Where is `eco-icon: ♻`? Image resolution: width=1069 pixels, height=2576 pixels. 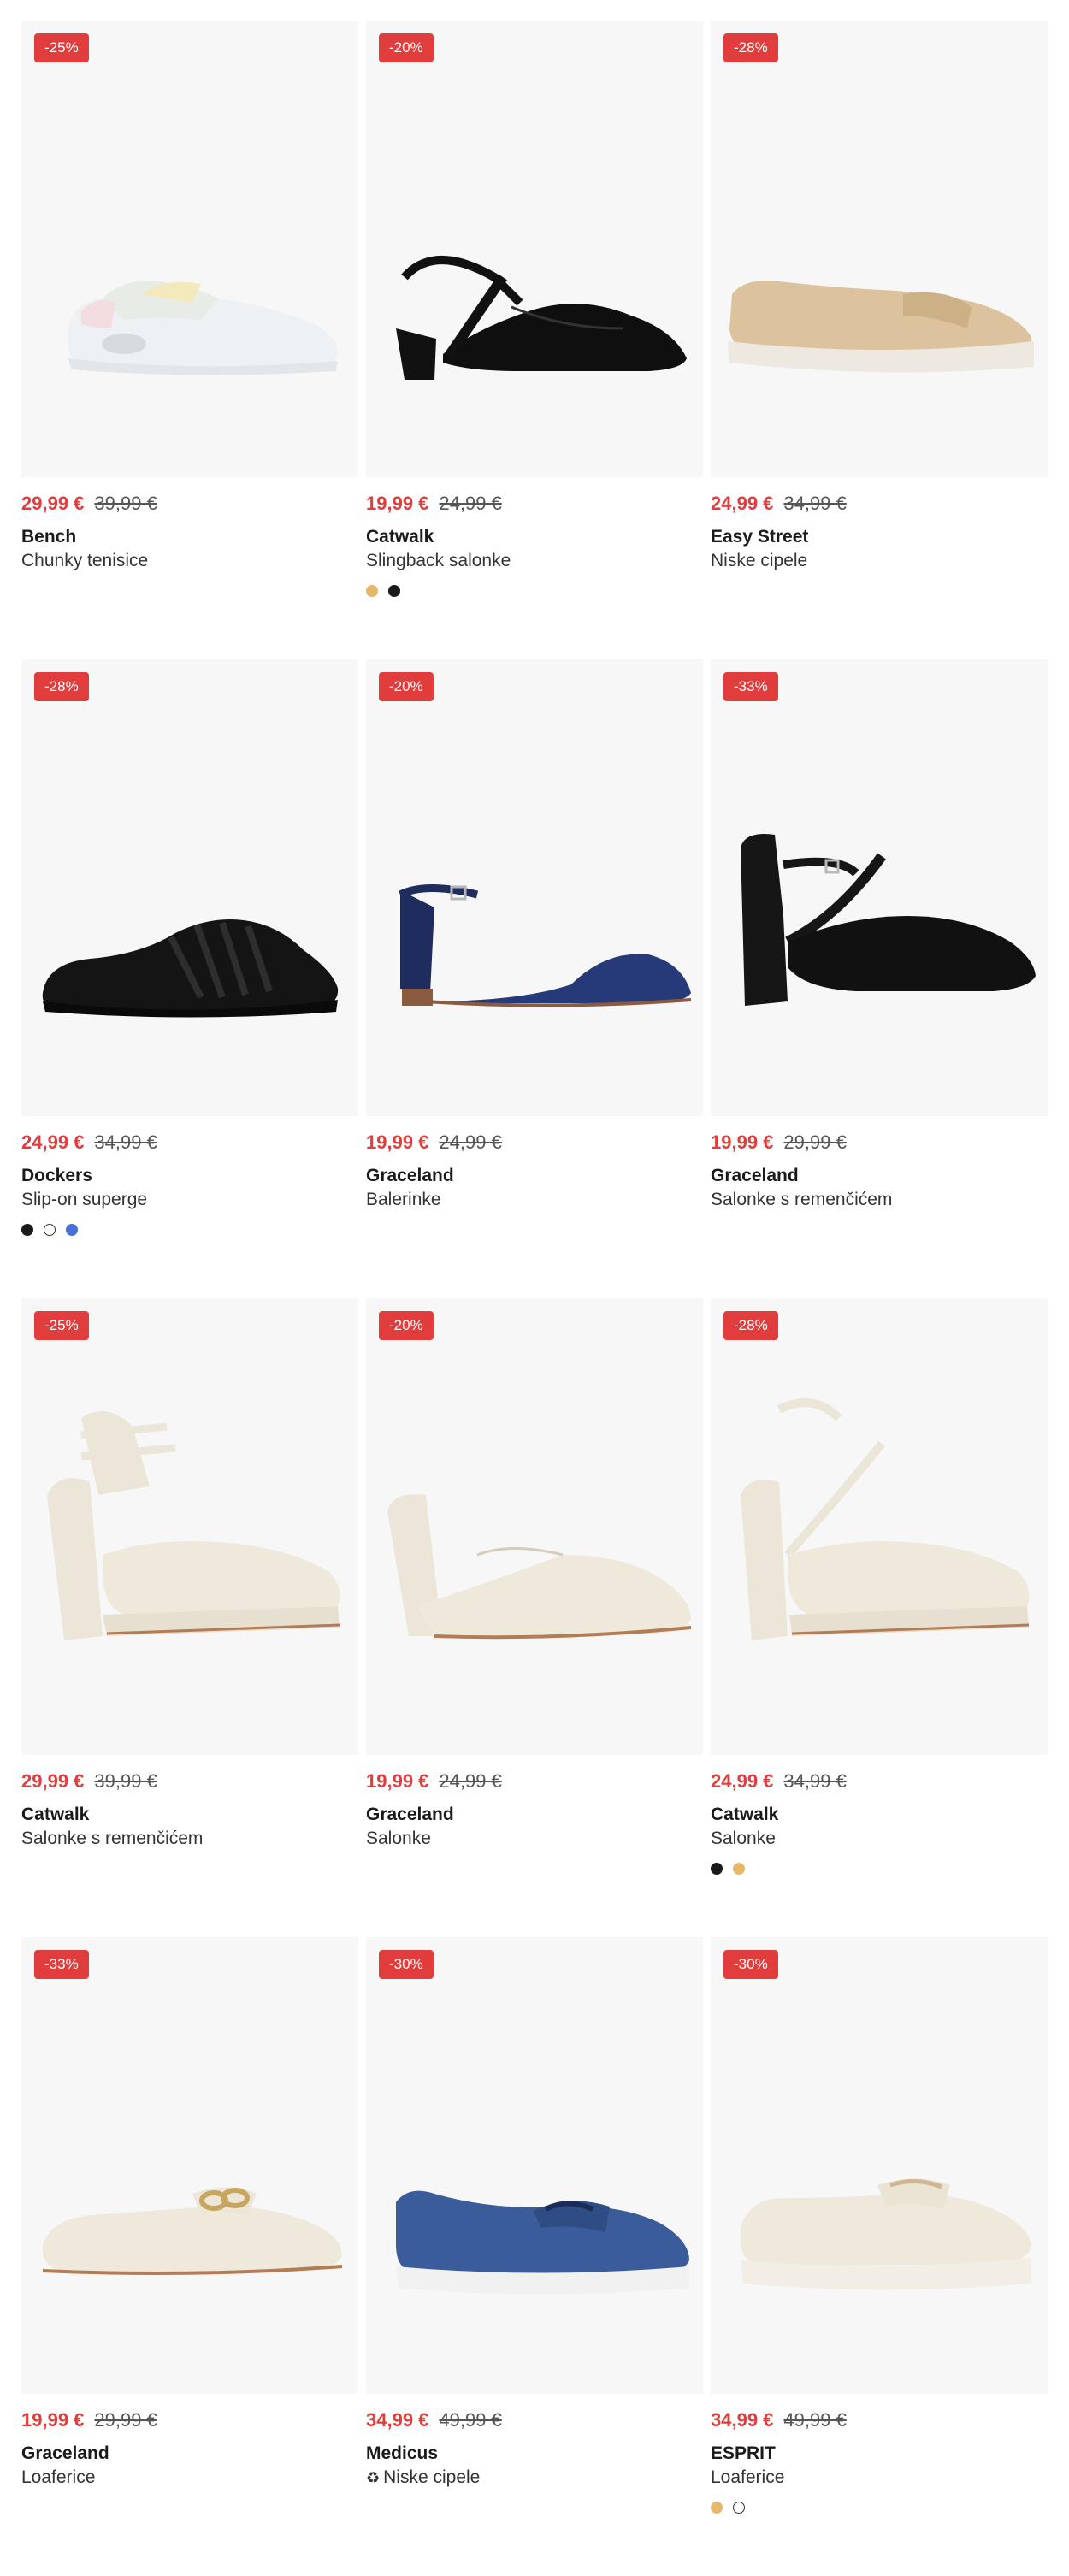 eco-icon: ♻ is located at coordinates (373, 2477).